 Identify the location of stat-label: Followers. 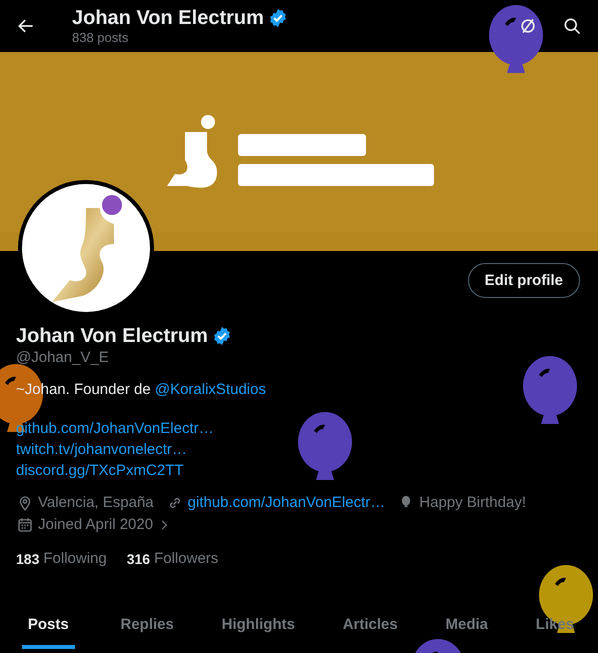
(186, 559).